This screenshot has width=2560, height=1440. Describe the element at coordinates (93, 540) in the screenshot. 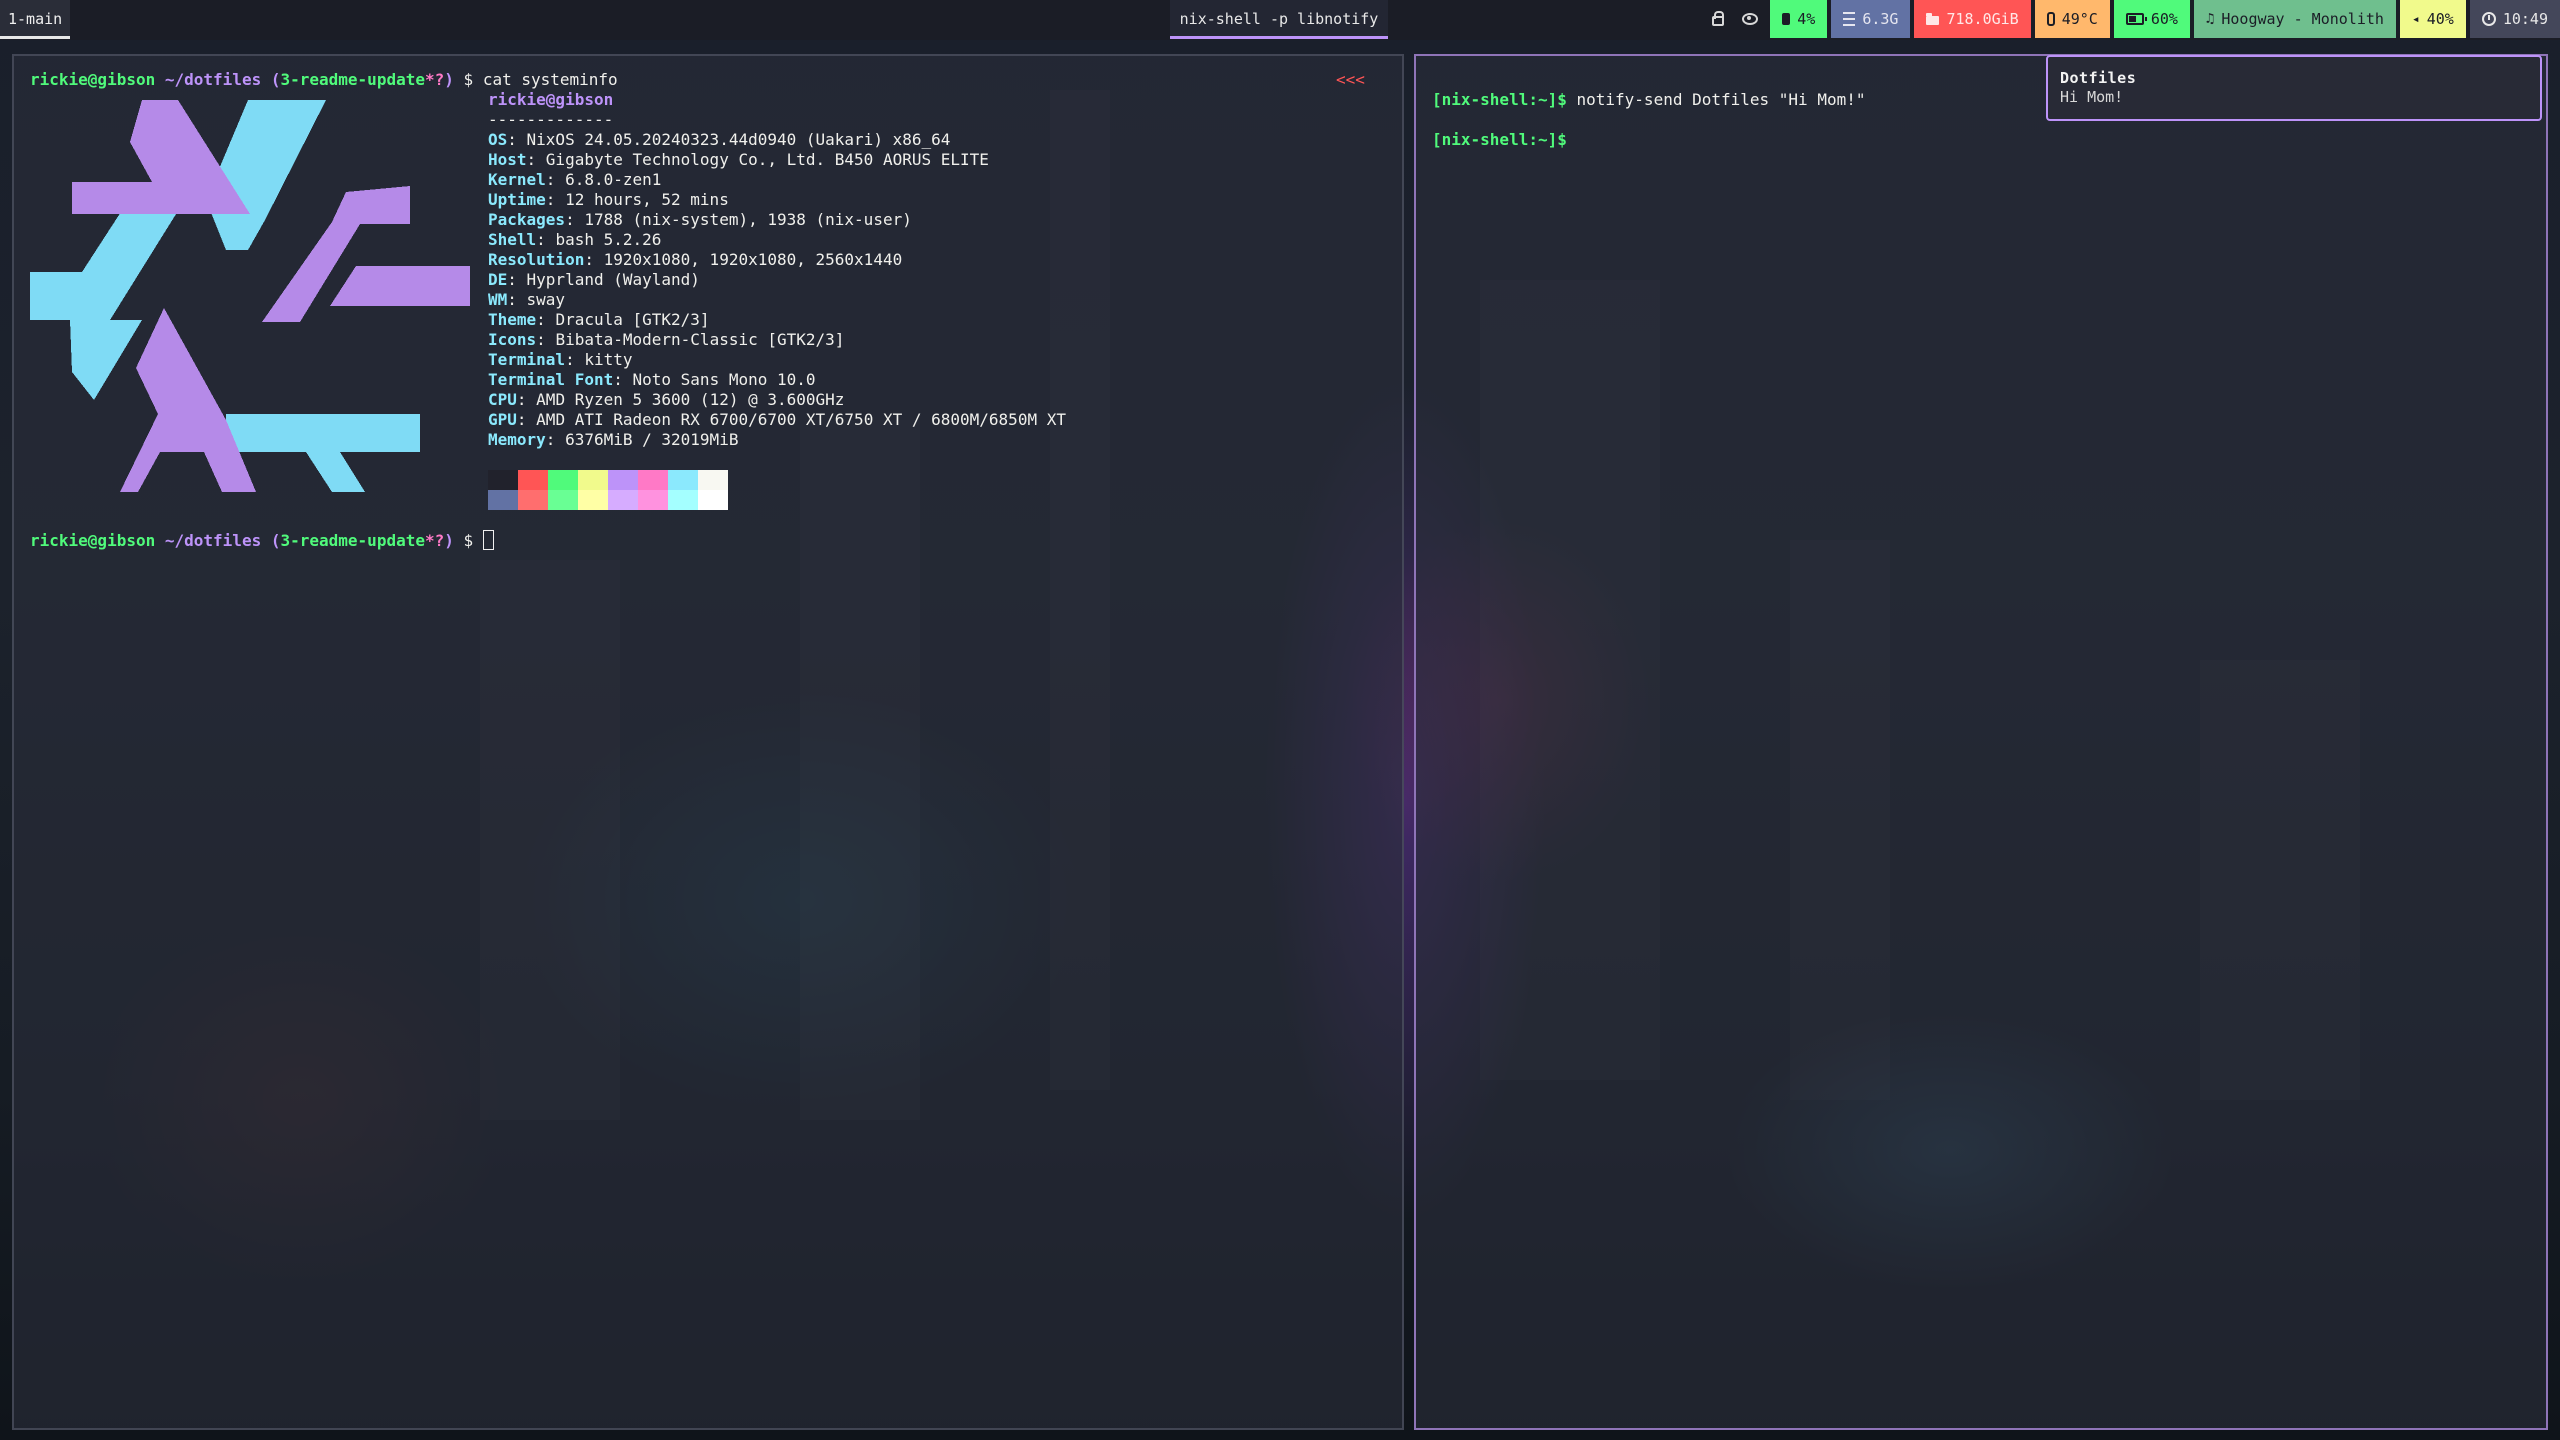

I see `prompt-user-2: rickie@gibson` at that location.